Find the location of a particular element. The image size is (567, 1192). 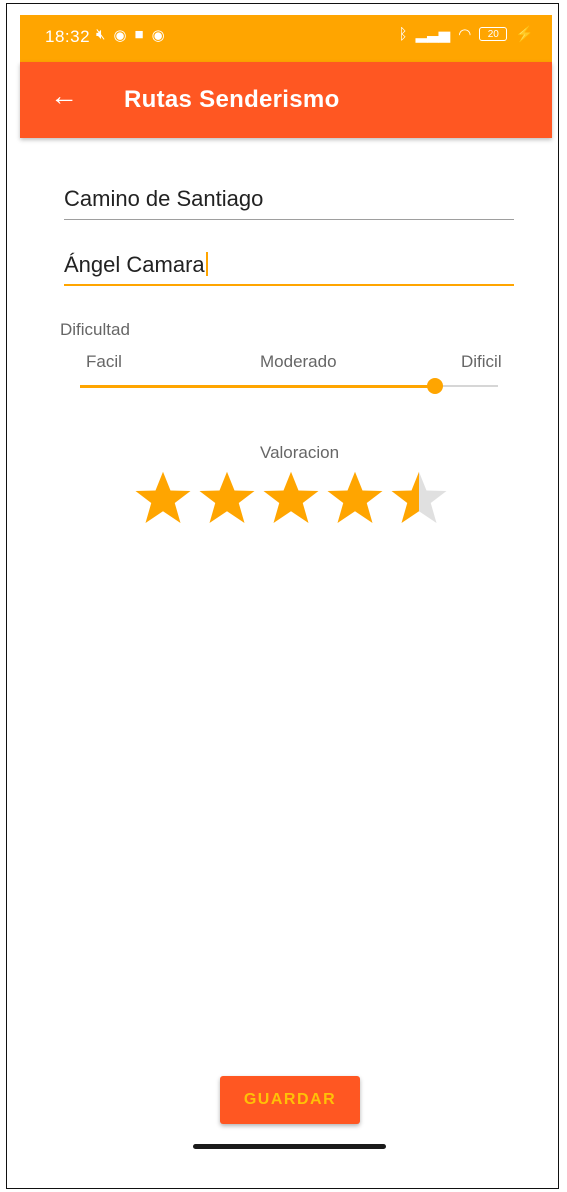

status-time: 18:32 is located at coordinates (68, 36).